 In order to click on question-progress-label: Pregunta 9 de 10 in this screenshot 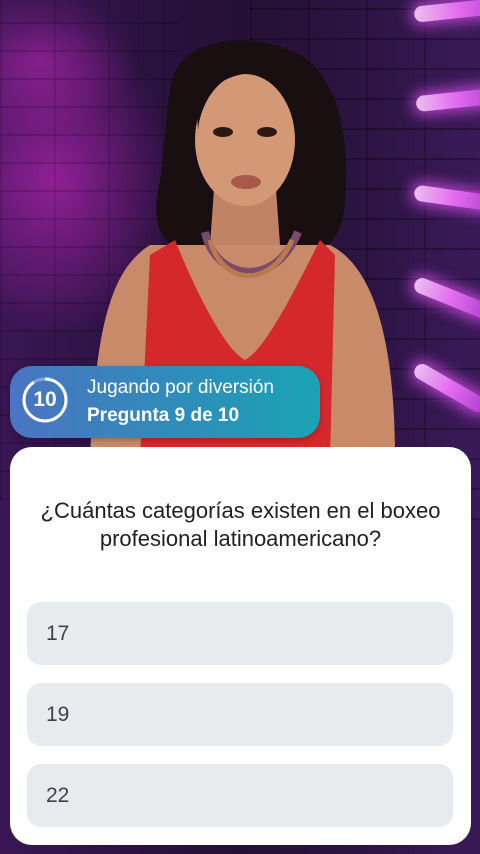, I will do `click(163, 415)`.